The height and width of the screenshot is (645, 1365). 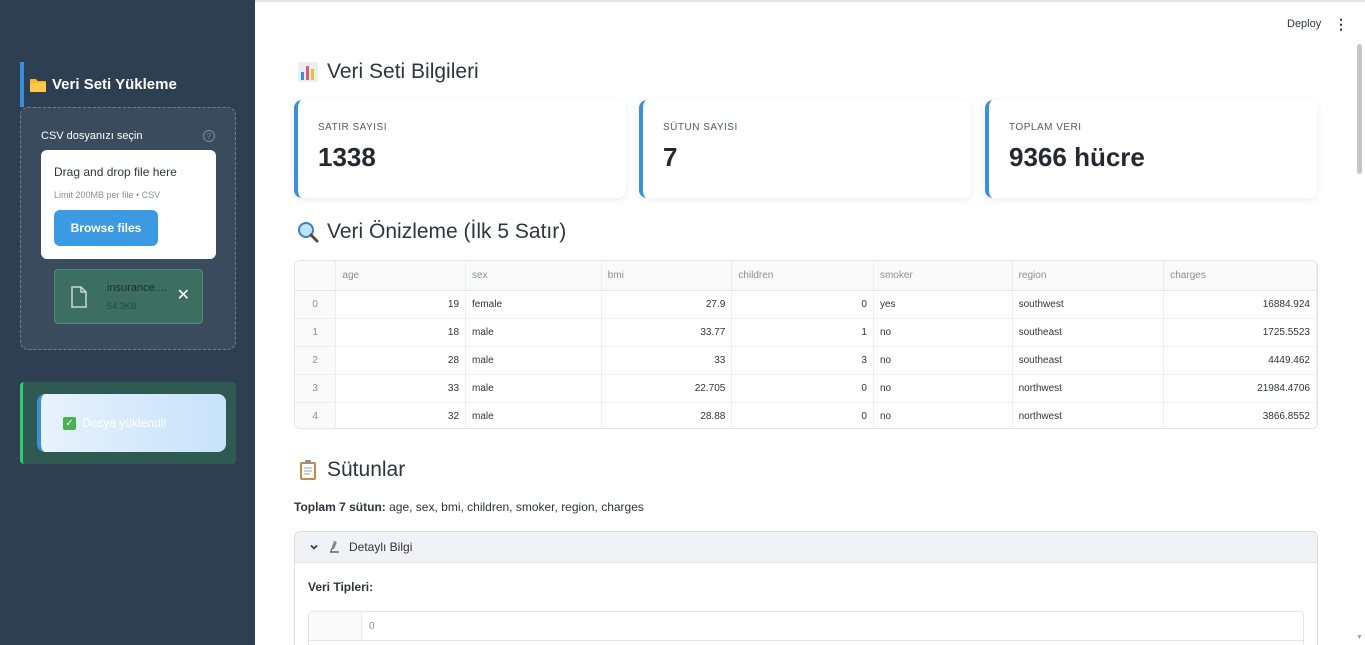 I want to click on dtypes-label: Veri Tipleri:, so click(x=341, y=587).